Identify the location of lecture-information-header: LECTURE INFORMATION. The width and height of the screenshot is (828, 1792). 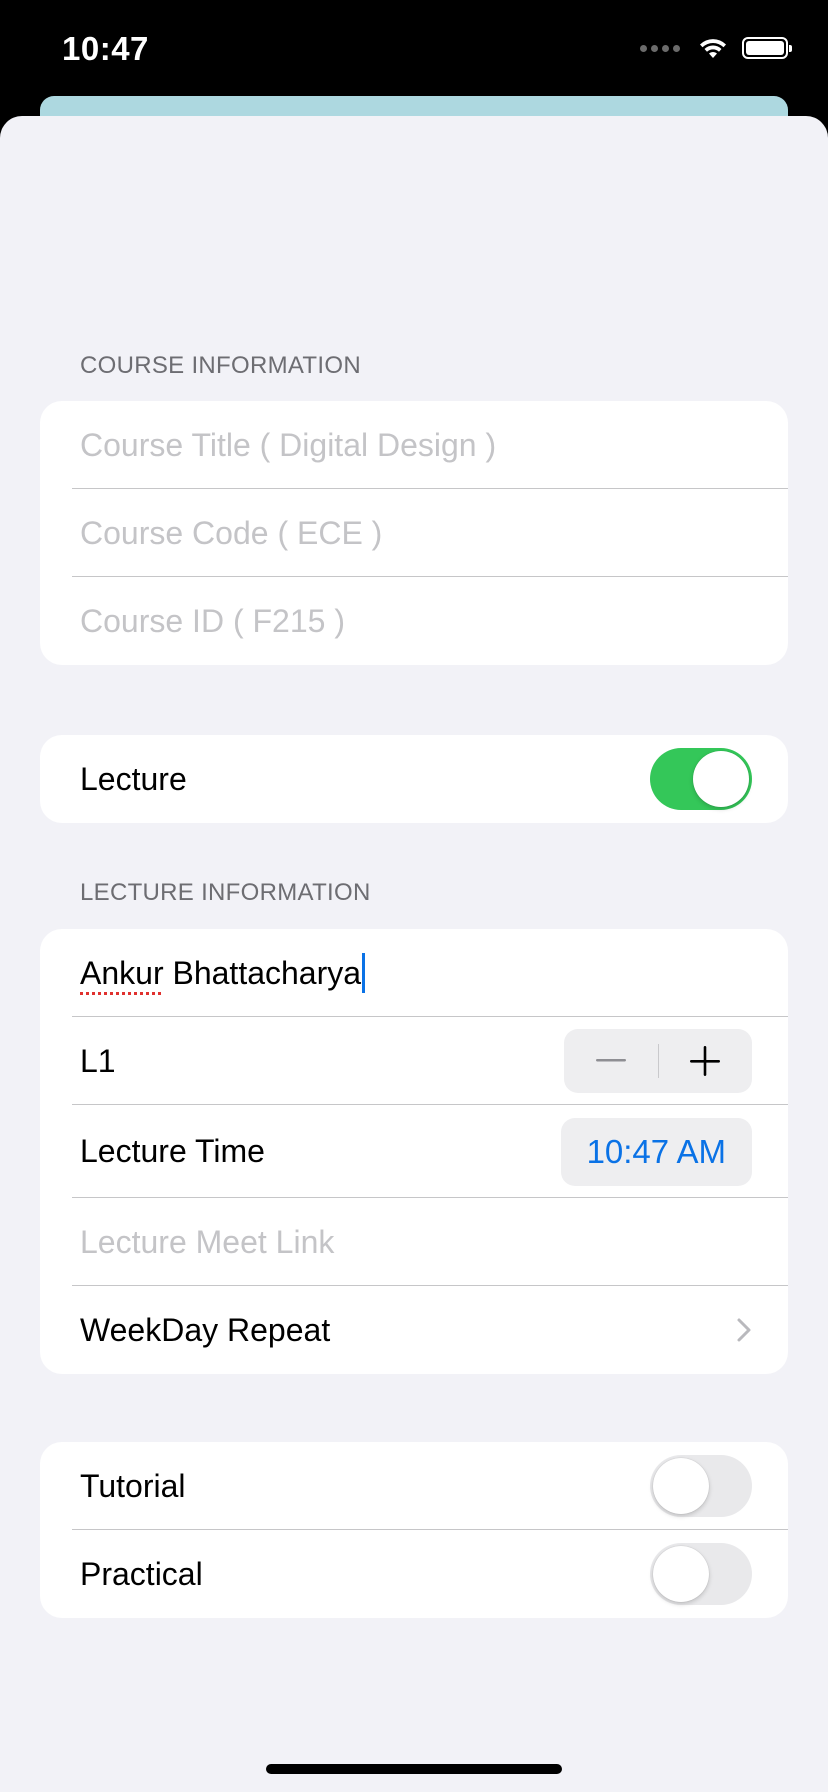
(225, 892).